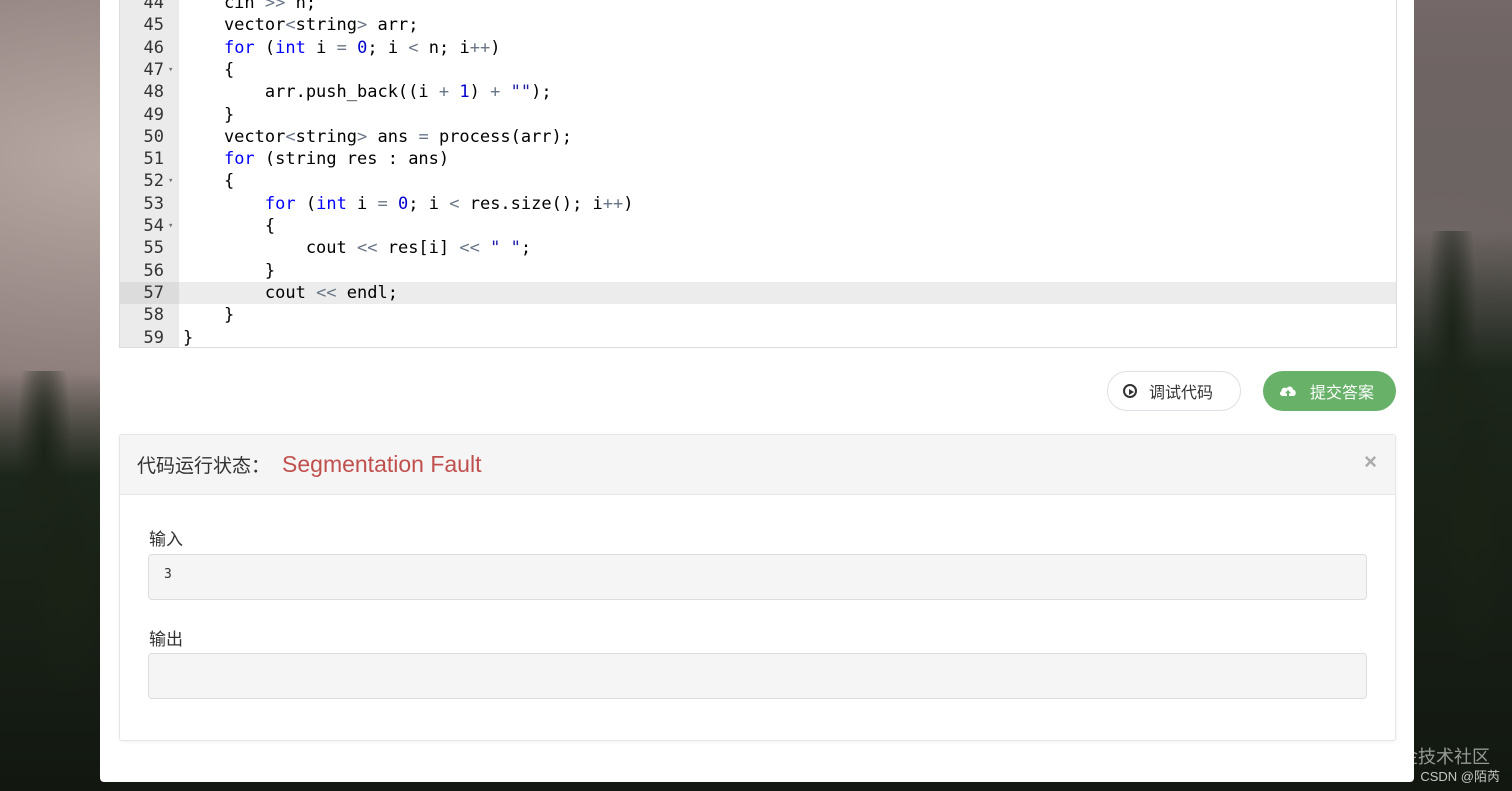  What do you see at coordinates (757, 676) in the screenshot?
I see `output-box` at bounding box center [757, 676].